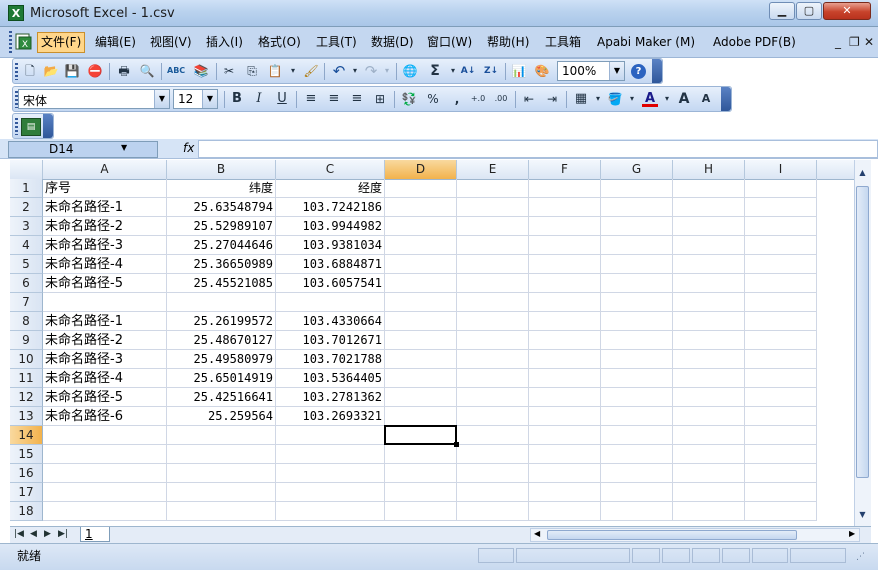 The width and height of the screenshot is (878, 570). I want to click on addin-icon: ▤, so click(31, 127).